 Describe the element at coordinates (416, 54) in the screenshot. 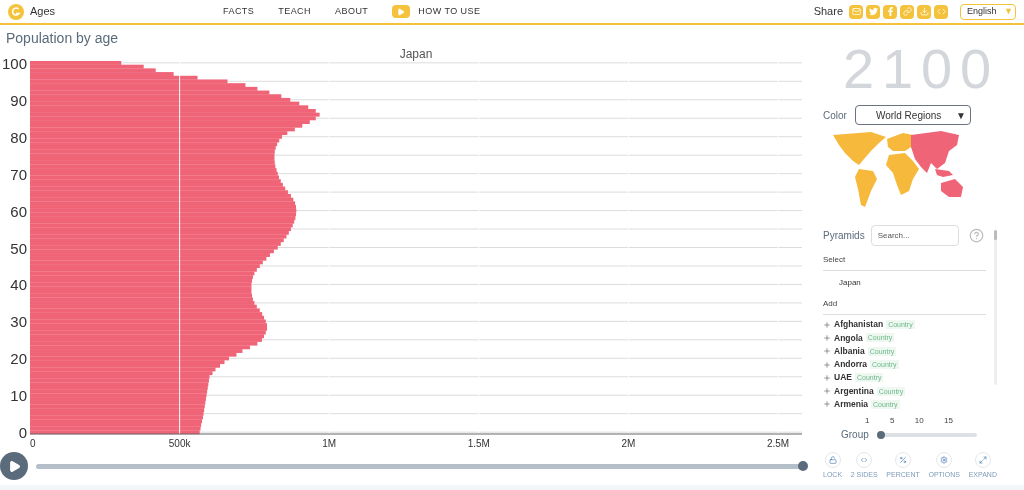

I see `chart-title: Japan` at that location.